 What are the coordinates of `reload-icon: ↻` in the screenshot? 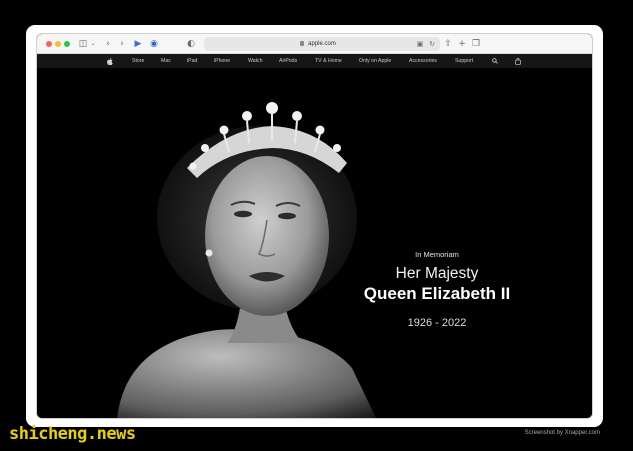 It's located at (432, 44).